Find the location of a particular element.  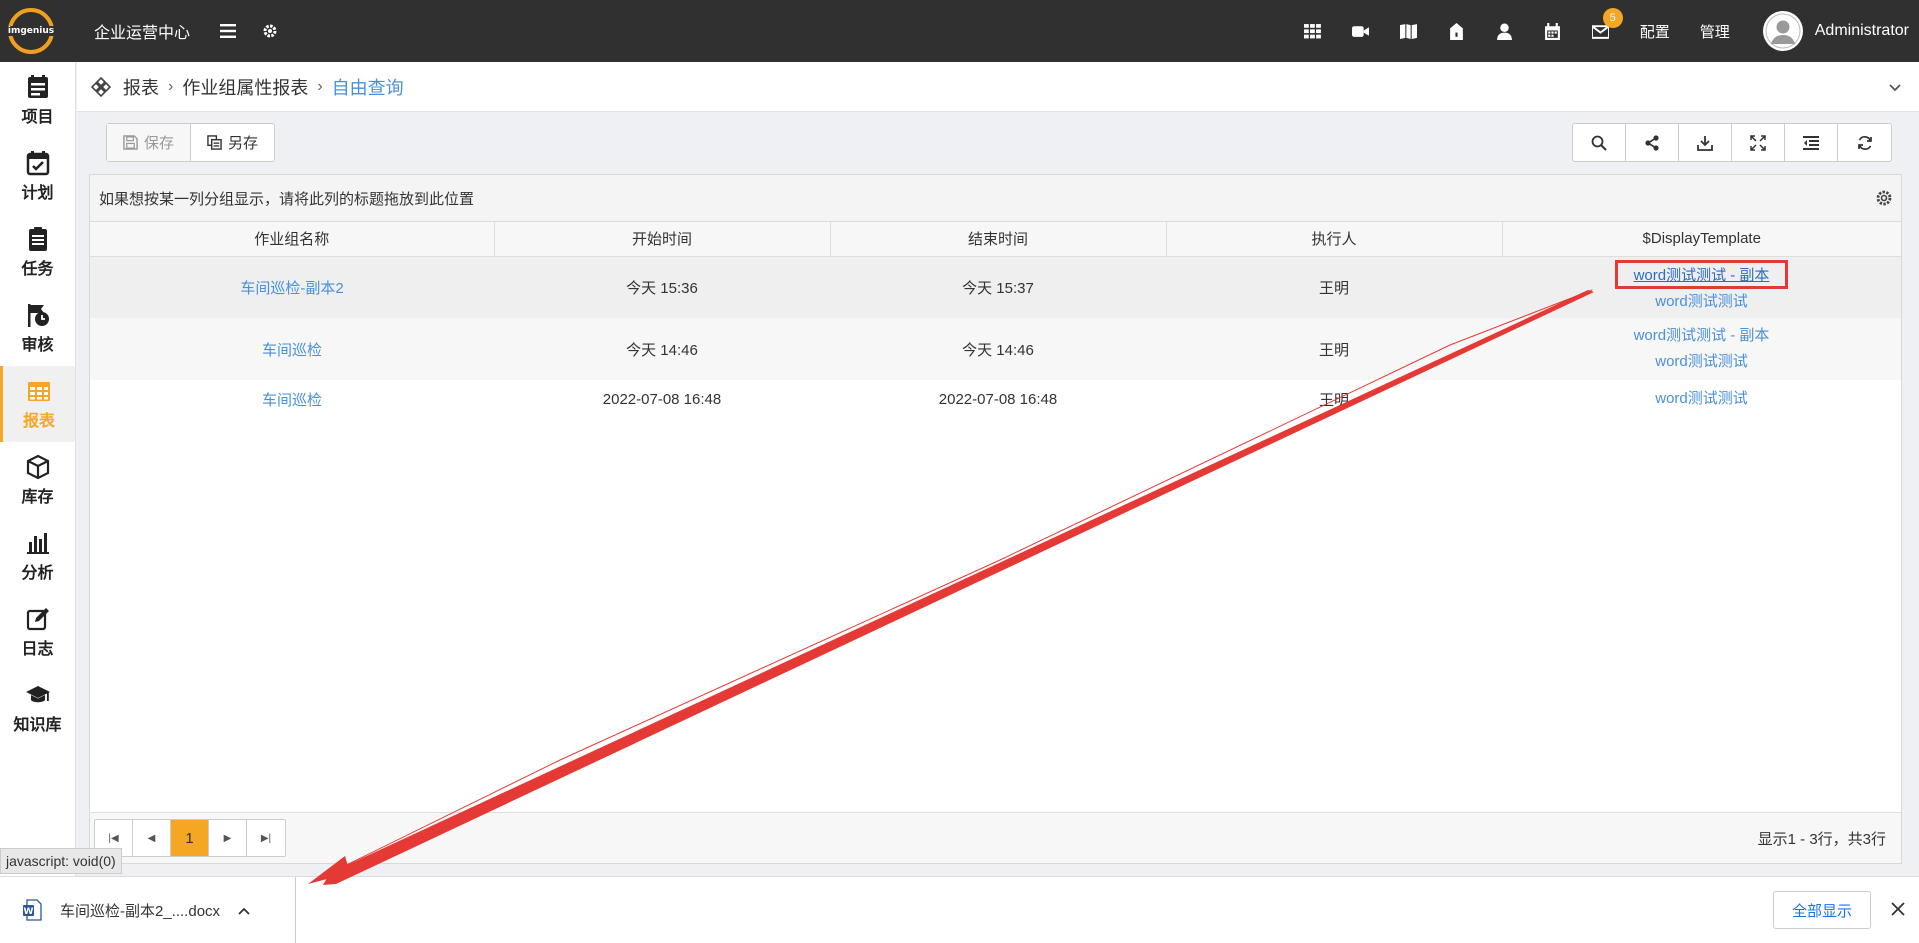

chevron-down-icon is located at coordinates (1895, 87).